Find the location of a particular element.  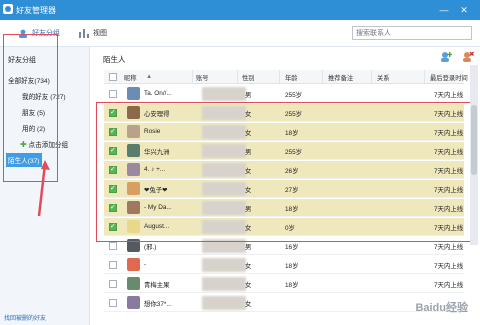

nickname-cell: 青梅主果 is located at coordinates (157, 285).